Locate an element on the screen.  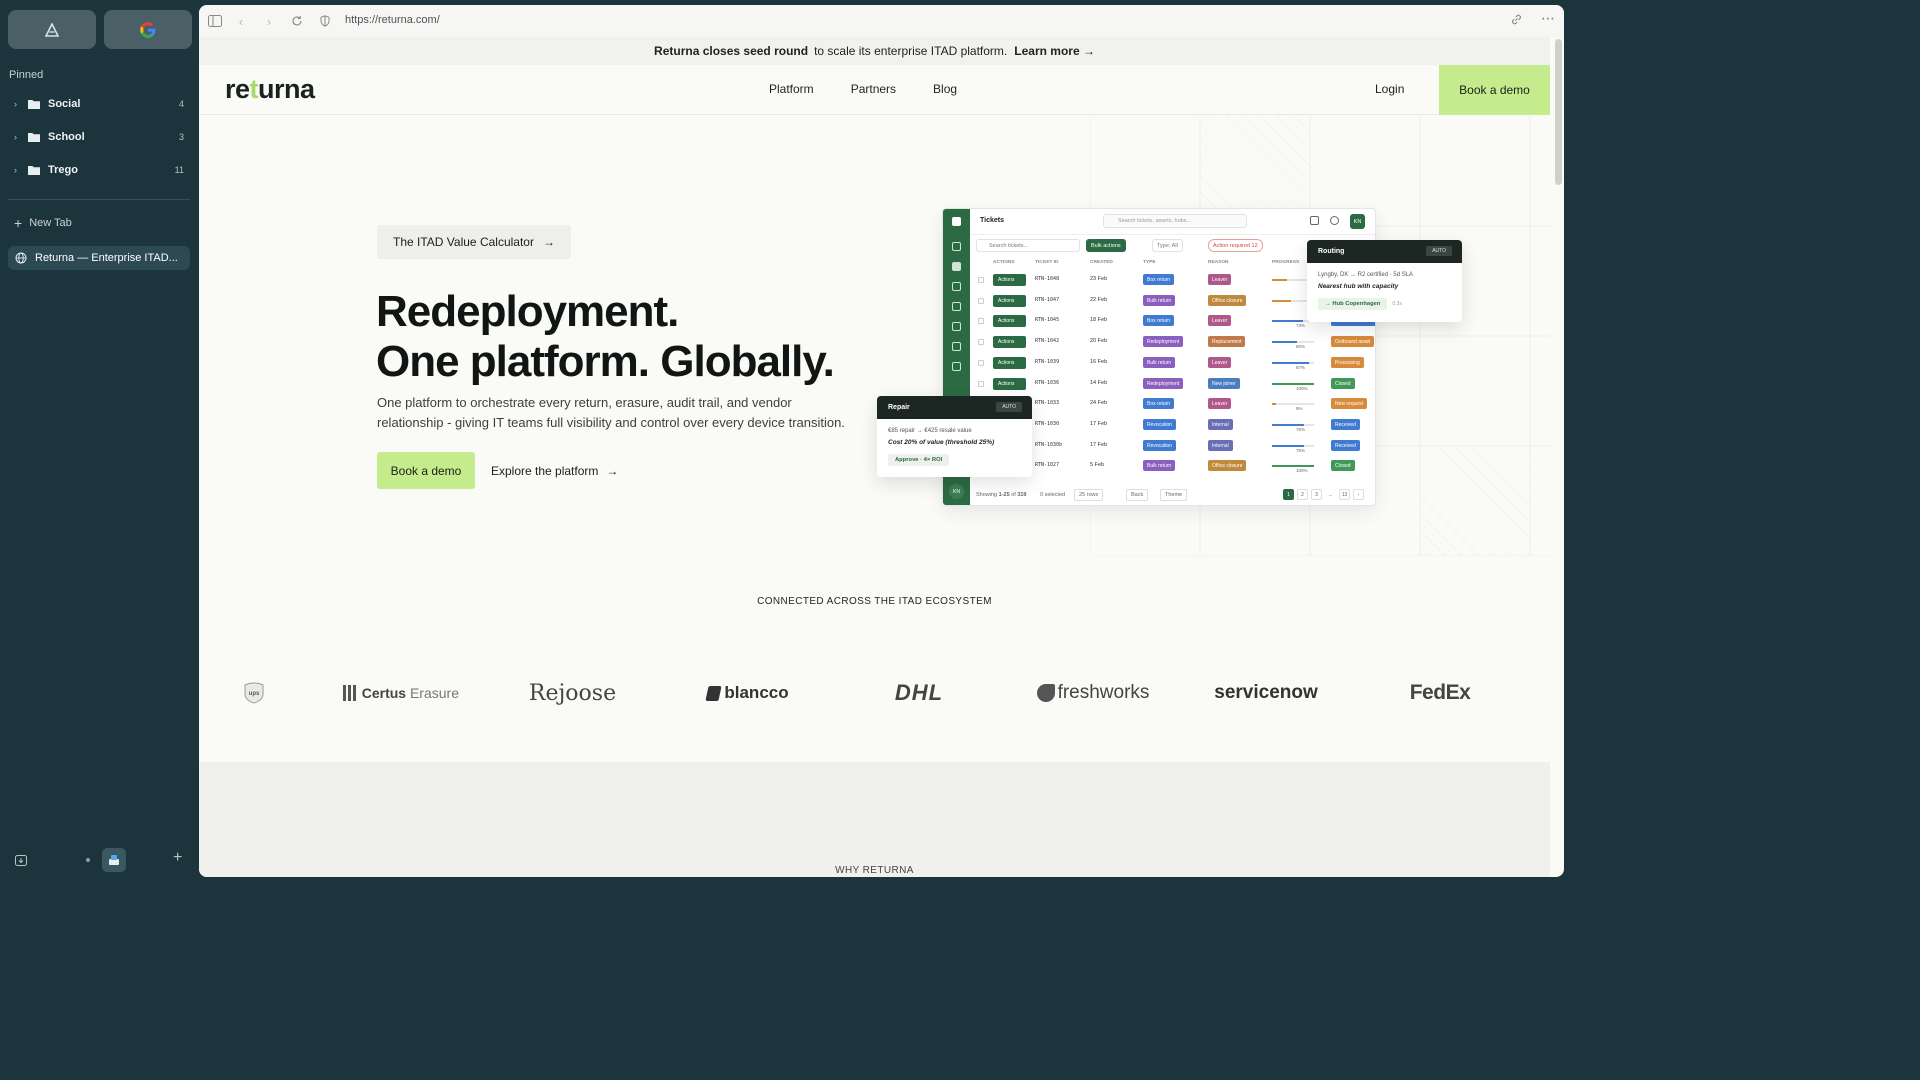
plus-icon: + is located at coordinates (18, 223).